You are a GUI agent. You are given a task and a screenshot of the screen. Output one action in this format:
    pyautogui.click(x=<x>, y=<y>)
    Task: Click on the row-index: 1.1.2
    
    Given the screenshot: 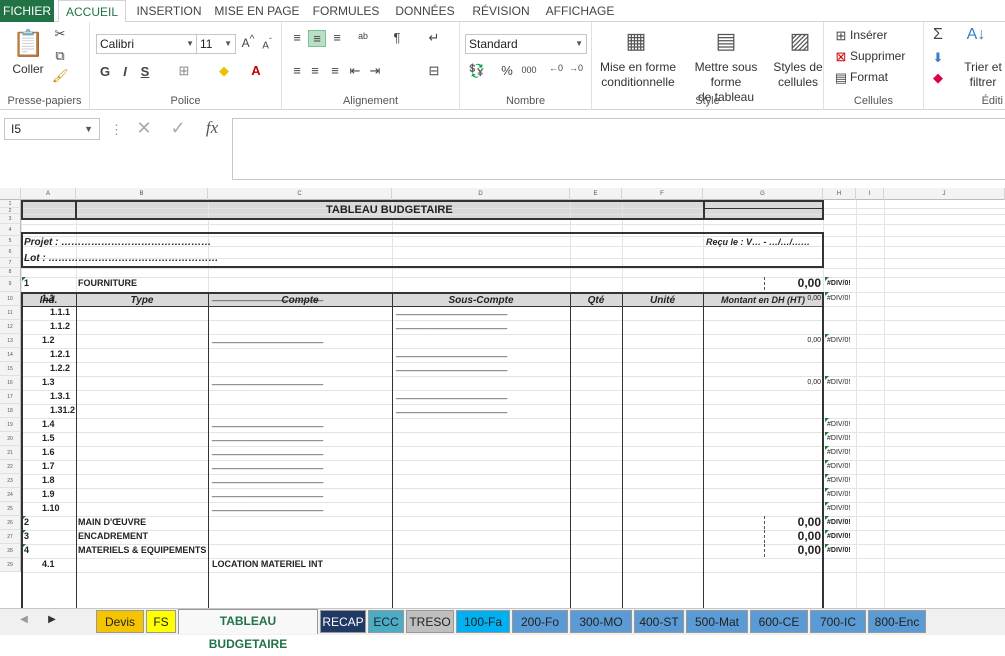 What is the action you would take?
    pyautogui.click(x=60, y=326)
    